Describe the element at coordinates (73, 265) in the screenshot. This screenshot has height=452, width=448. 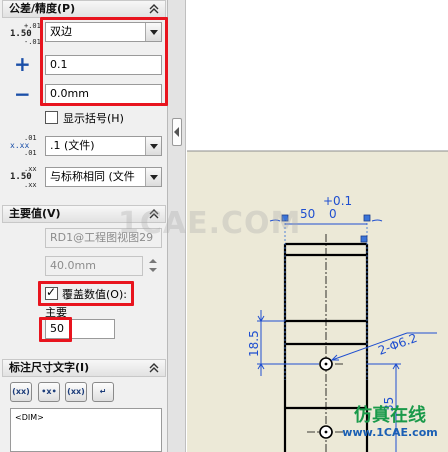
I see `dimension-value: 40.0mm` at that location.